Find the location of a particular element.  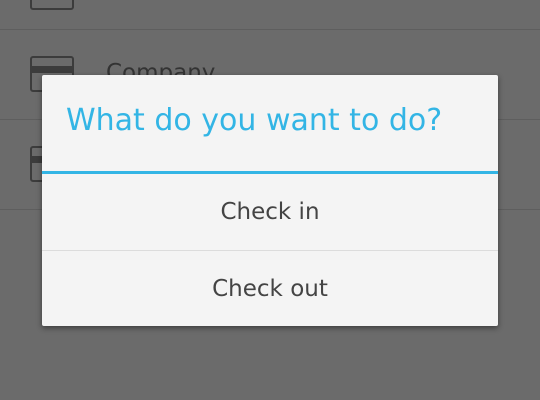

dialog-title: What do you want to do? is located at coordinates (254, 120).